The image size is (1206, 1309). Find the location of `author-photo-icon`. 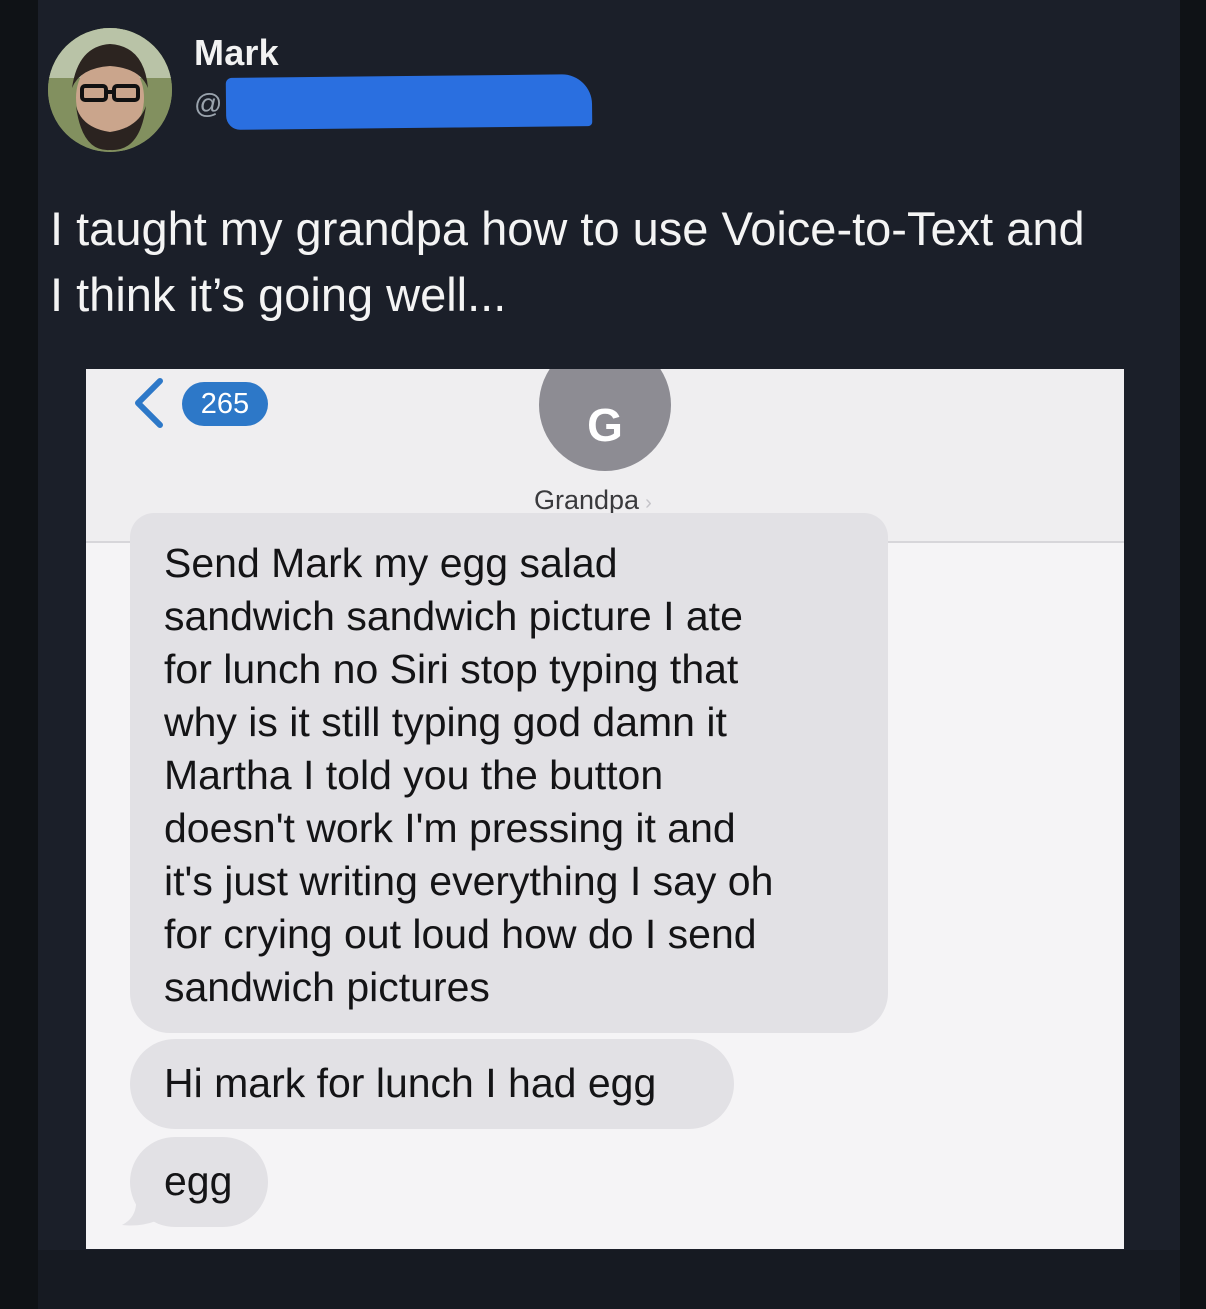

author-photo-icon is located at coordinates (110, 90).